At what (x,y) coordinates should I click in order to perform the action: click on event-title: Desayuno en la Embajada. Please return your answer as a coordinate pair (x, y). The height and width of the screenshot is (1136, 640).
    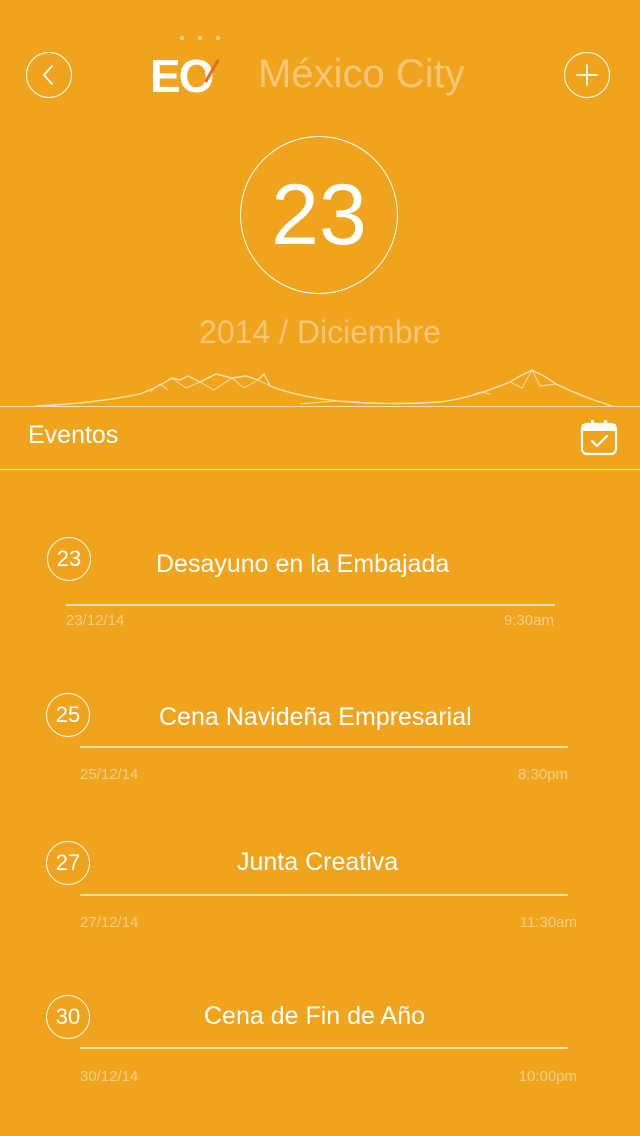
    Looking at the image, I should click on (303, 564).